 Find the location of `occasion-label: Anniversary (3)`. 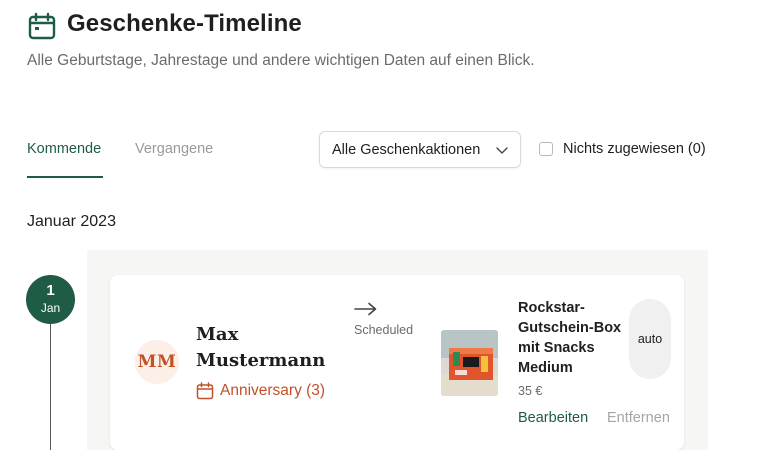

occasion-label: Anniversary (3) is located at coordinates (273, 390).